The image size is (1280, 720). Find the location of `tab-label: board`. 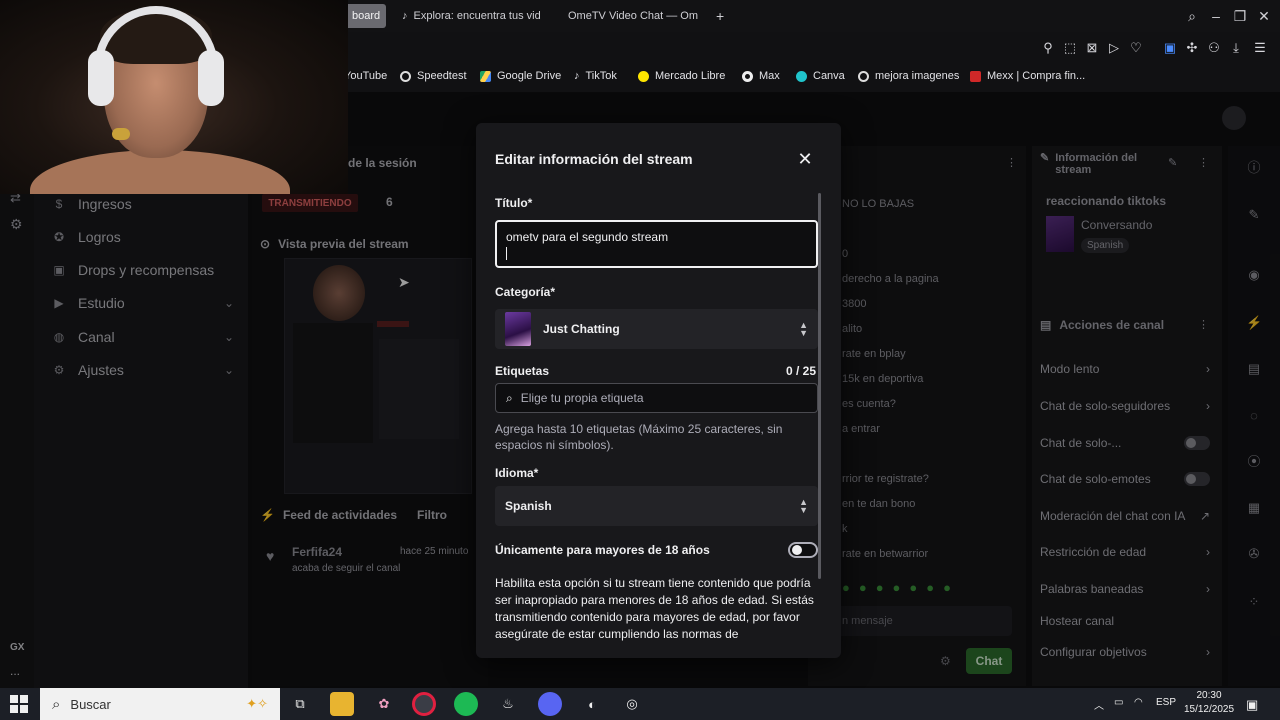

tab-label: board is located at coordinates (366, 16).